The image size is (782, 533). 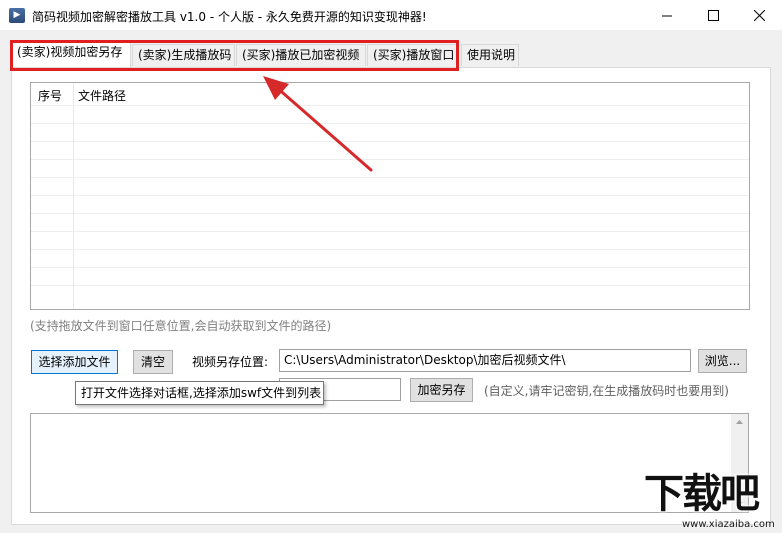 What do you see at coordinates (74, 362) in the screenshot?
I see `add-file-button: 选择添加文件` at bounding box center [74, 362].